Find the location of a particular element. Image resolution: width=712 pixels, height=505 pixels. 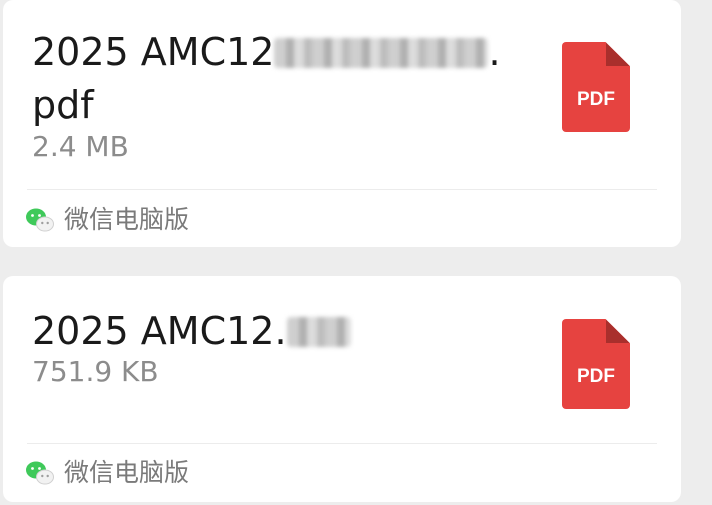

file-size: 751.9 KB is located at coordinates (95, 371).